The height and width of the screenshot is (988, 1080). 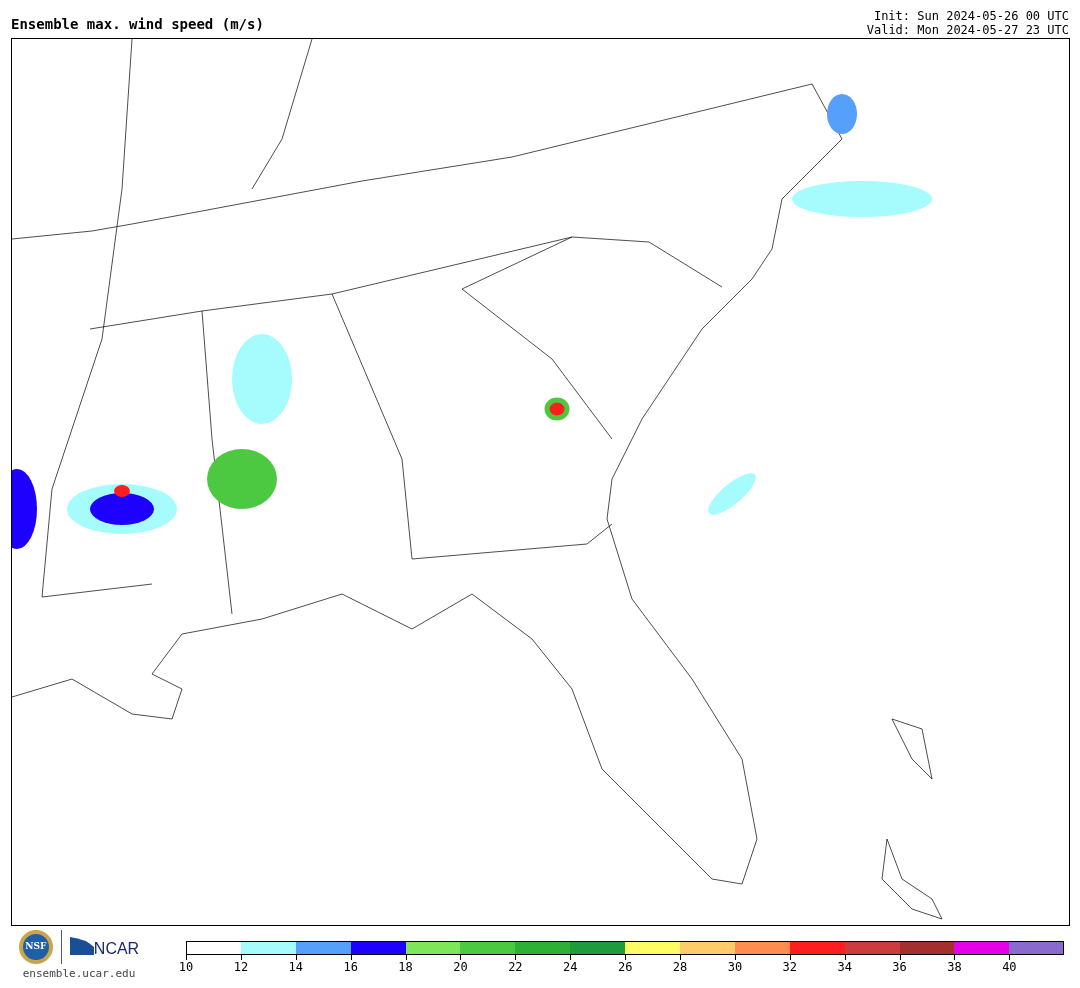 I want to click on tick-label: 34, so click(x=844, y=967).